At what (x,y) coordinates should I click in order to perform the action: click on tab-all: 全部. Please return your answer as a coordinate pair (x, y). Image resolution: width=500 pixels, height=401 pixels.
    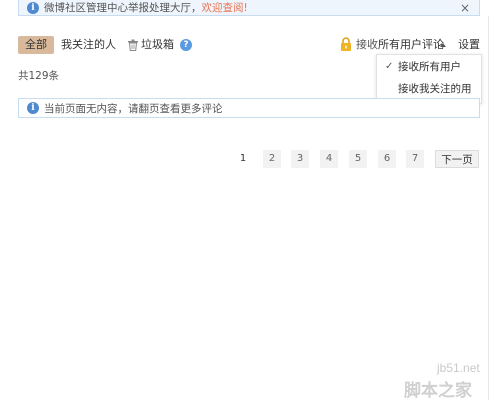
    Looking at the image, I should click on (36, 45).